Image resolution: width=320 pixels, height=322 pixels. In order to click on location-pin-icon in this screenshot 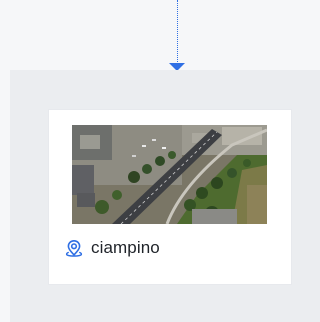, I will do `click(74, 248)`.